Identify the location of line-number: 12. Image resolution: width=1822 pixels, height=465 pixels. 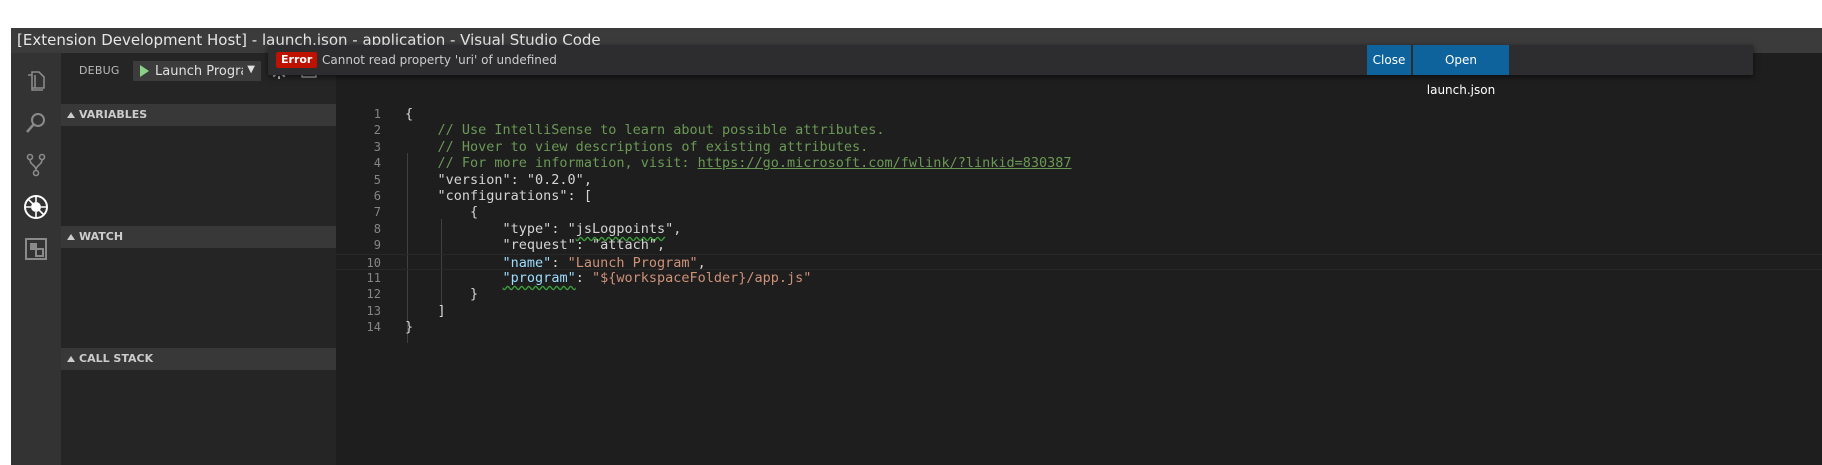
(373, 294).